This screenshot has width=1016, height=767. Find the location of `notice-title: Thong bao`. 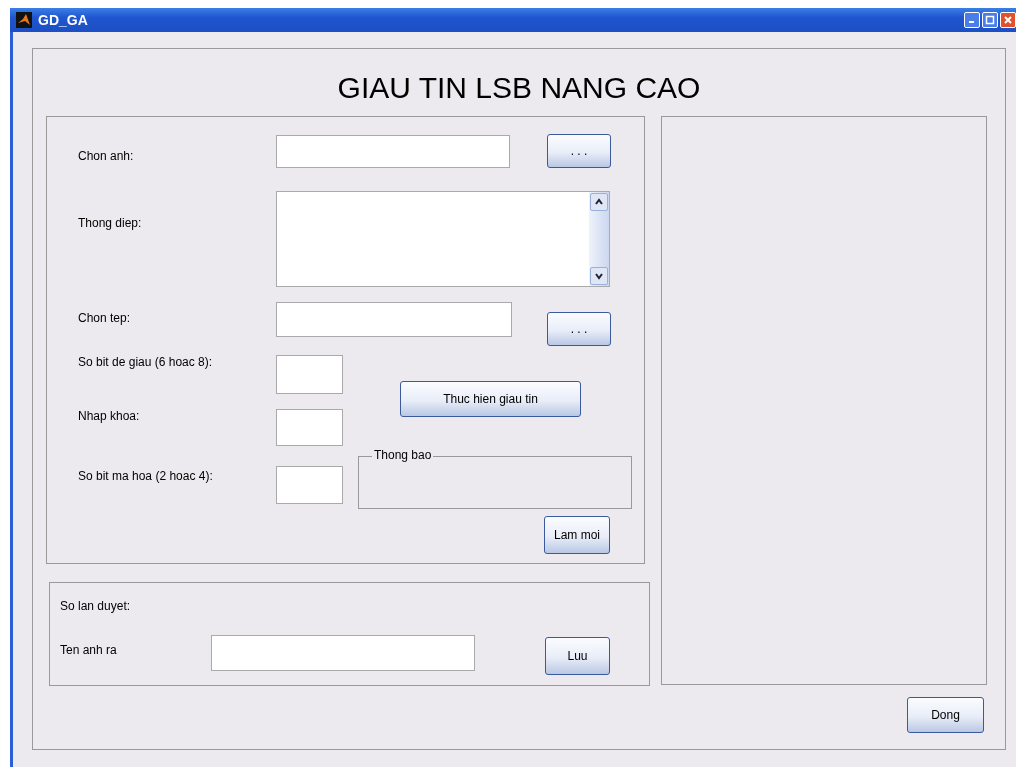

notice-title: Thong bao is located at coordinates (403, 455).